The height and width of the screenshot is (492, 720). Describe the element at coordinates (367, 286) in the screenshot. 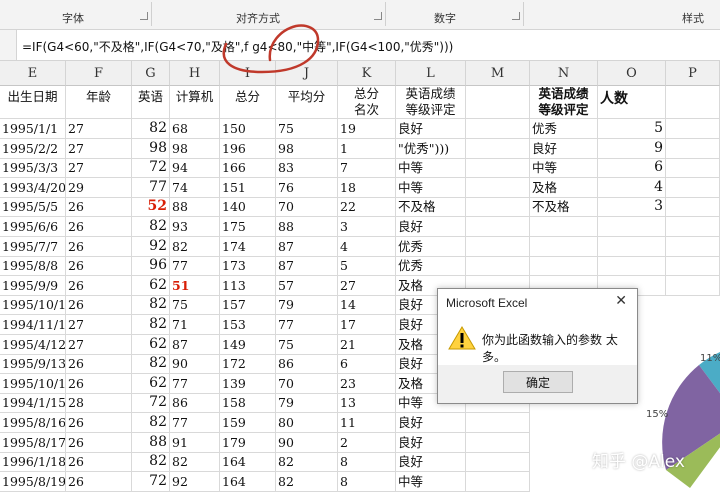

I see `table-cell-k: 27` at that location.